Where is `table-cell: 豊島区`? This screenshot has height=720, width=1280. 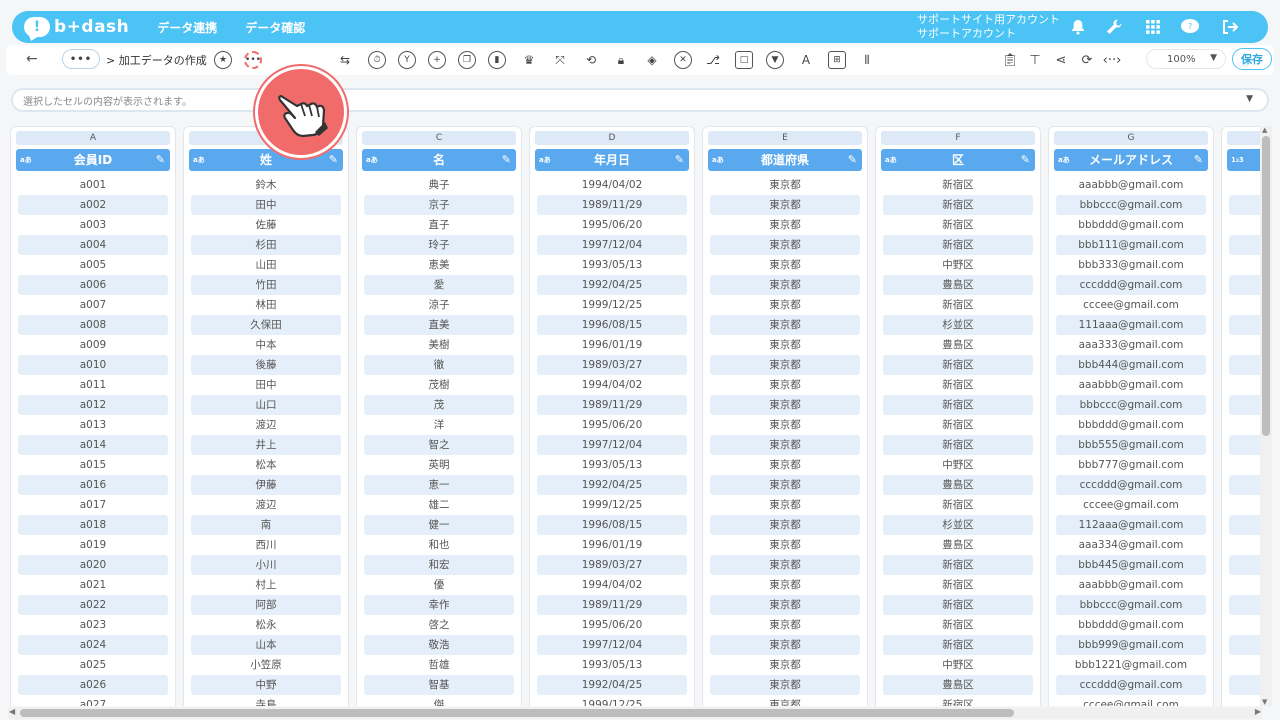 table-cell: 豊島区 is located at coordinates (958, 485).